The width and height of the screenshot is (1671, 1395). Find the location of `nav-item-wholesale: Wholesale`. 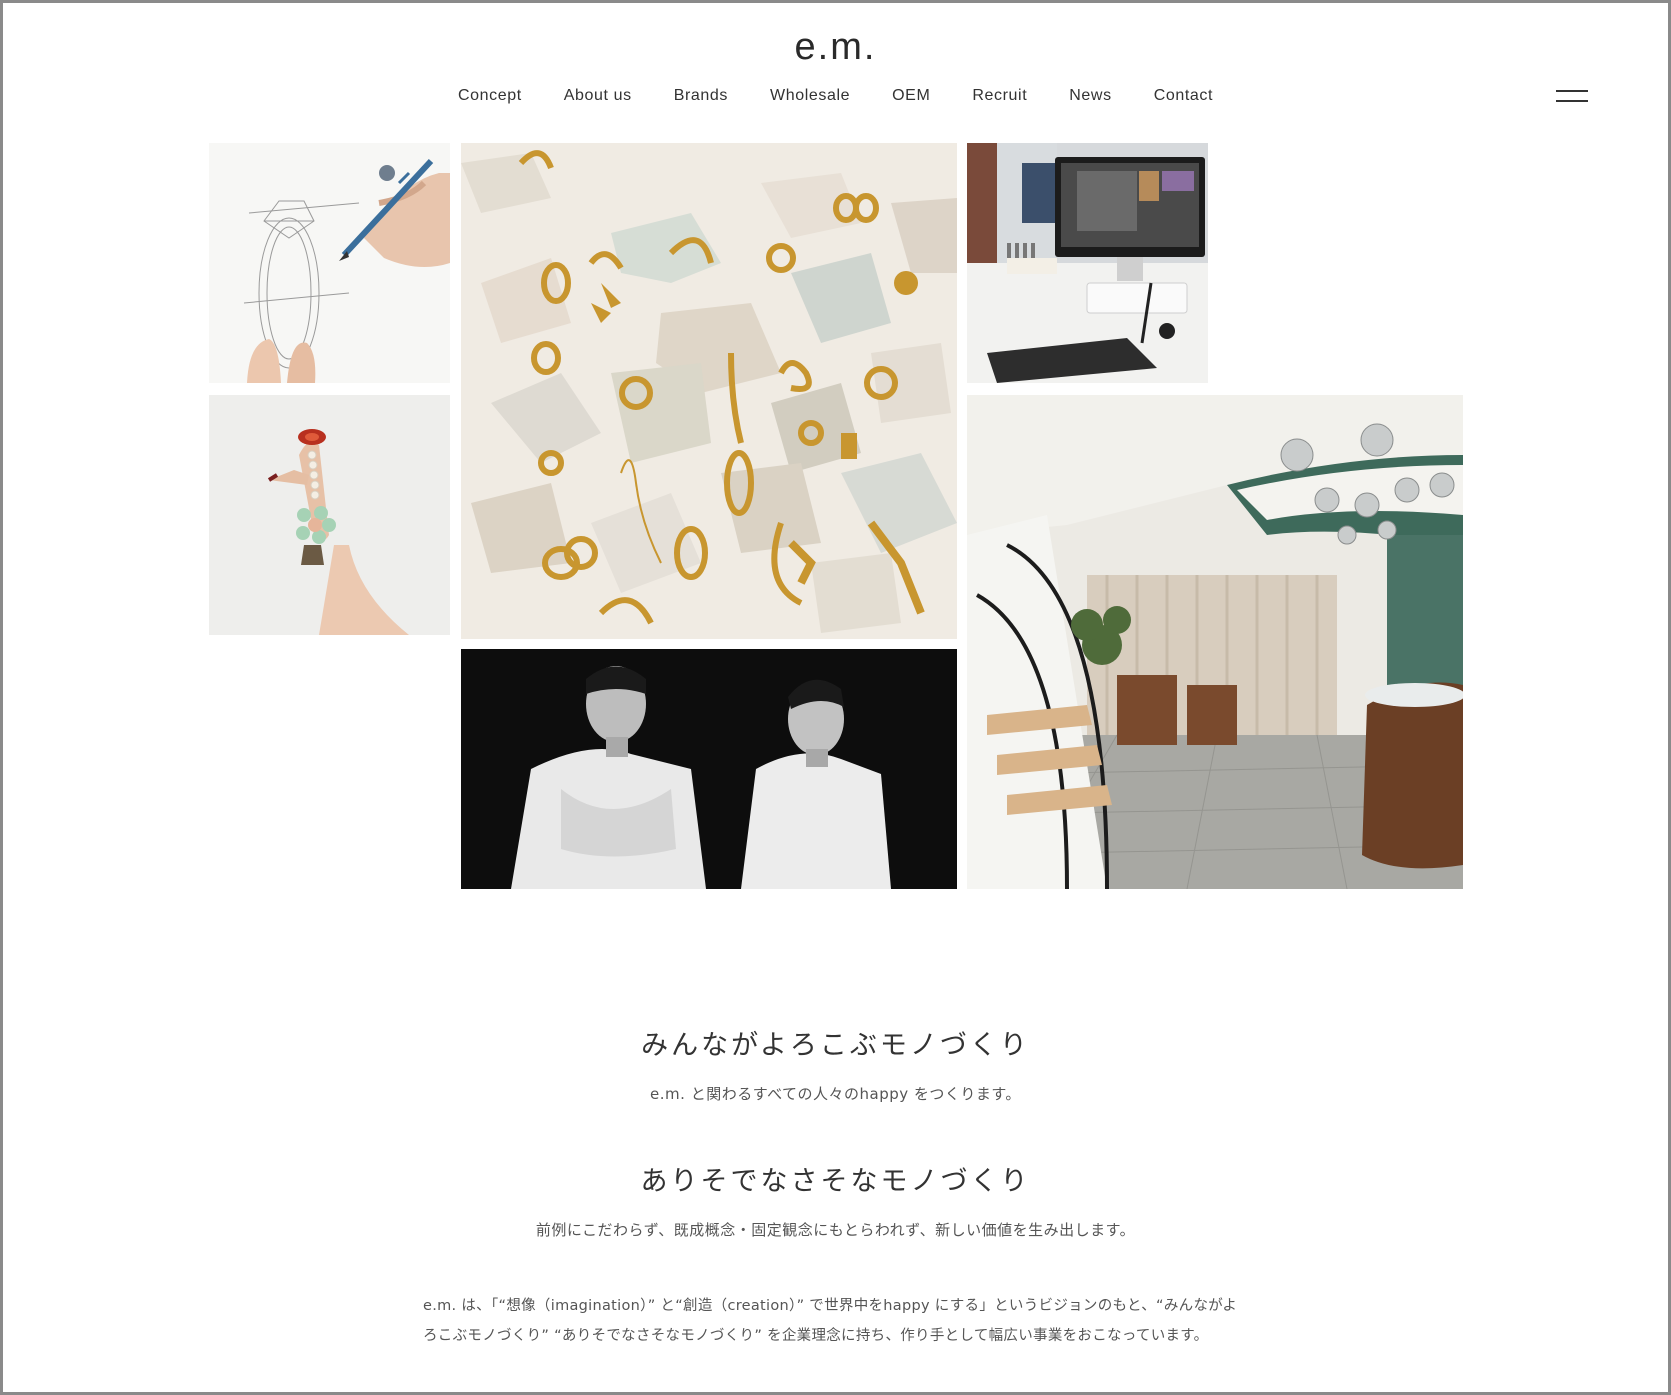

nav-item-wholesale: Wholesale is located at coordinates (810, 96).